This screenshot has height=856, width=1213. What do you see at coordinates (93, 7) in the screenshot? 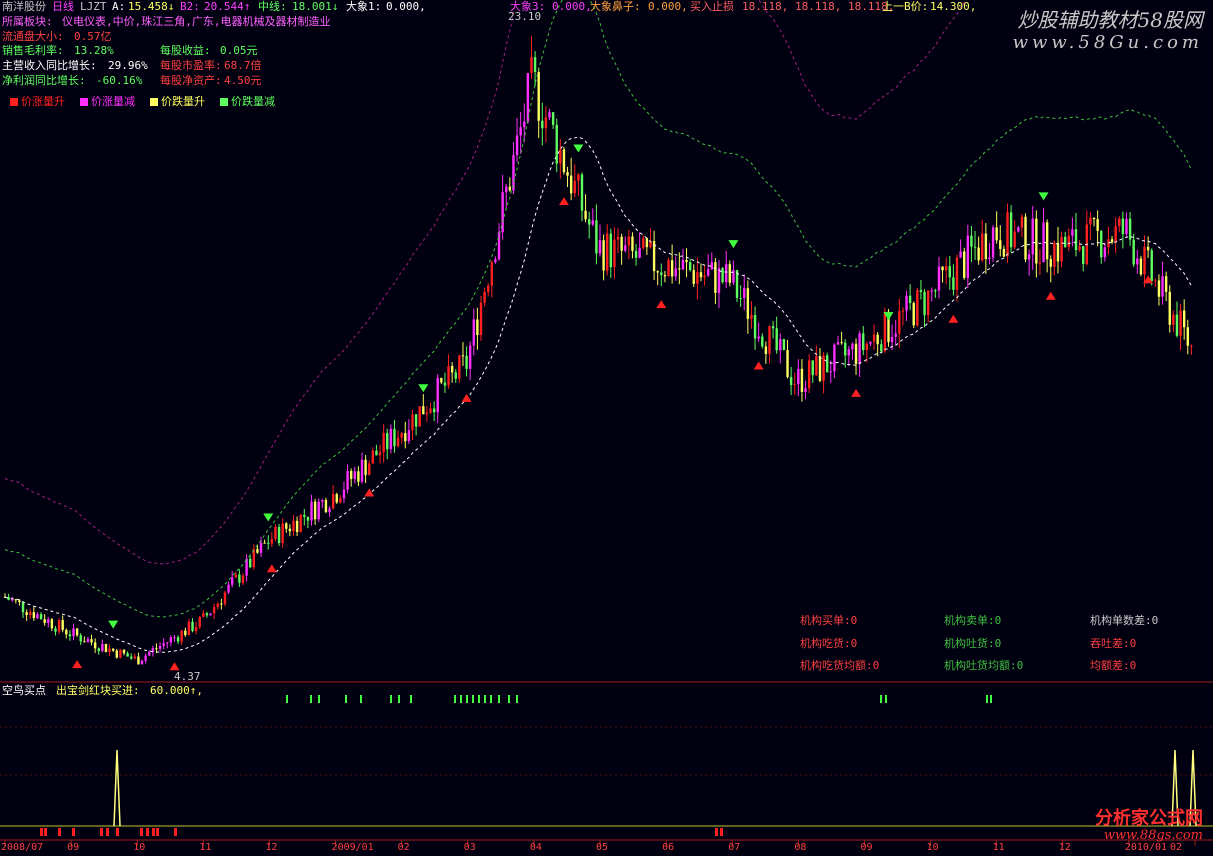
I see `header-indicator: LJZT` at bounding box center [93, 7].